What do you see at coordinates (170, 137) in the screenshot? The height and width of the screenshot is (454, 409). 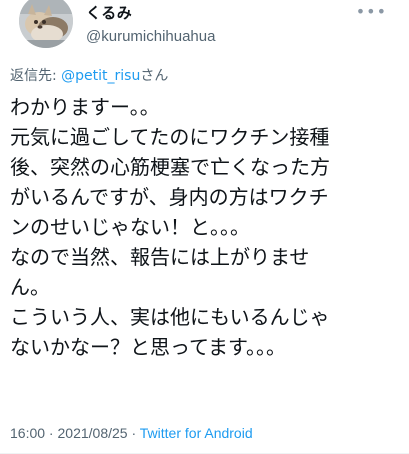 I see `tweet-text-line: 元気に過ごしてたのにワクチン接種` at bounding box center [170, 137].